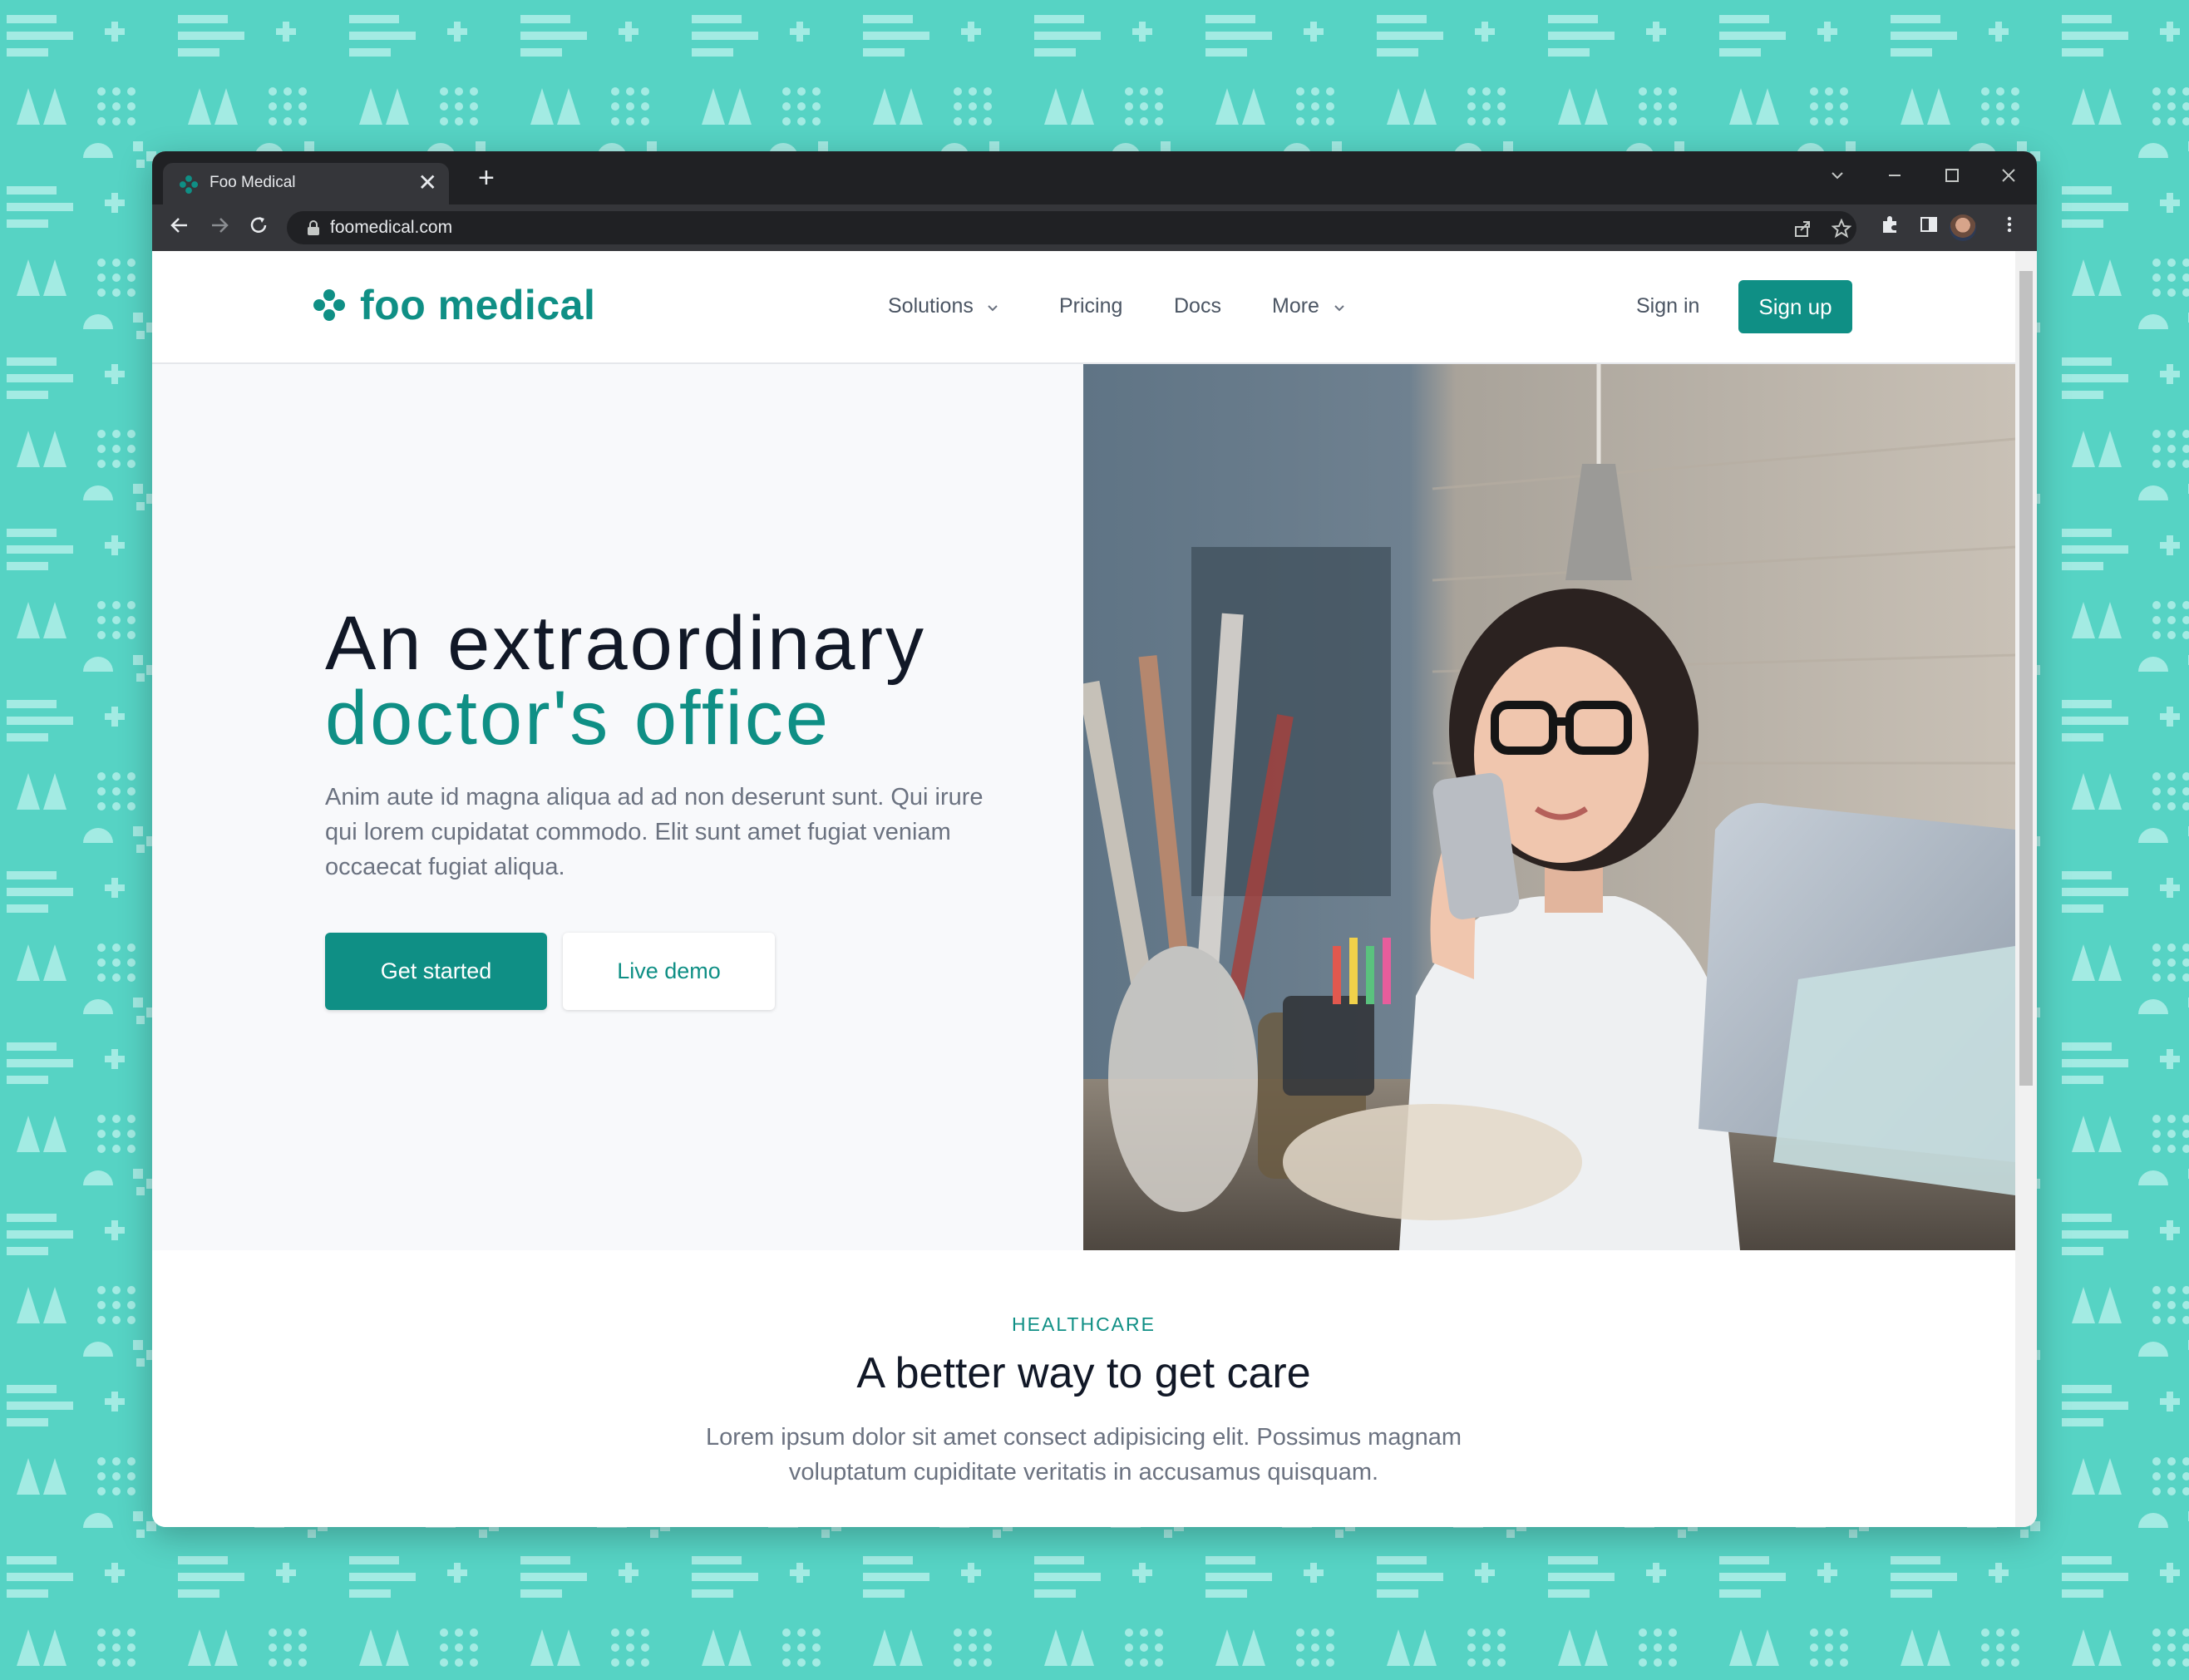 The width and height of the screenshot is (2189, 1680). Describe the element at coordinates (931, 306) in the screenshot. I see `nav-solutions: Solutions` at that location.